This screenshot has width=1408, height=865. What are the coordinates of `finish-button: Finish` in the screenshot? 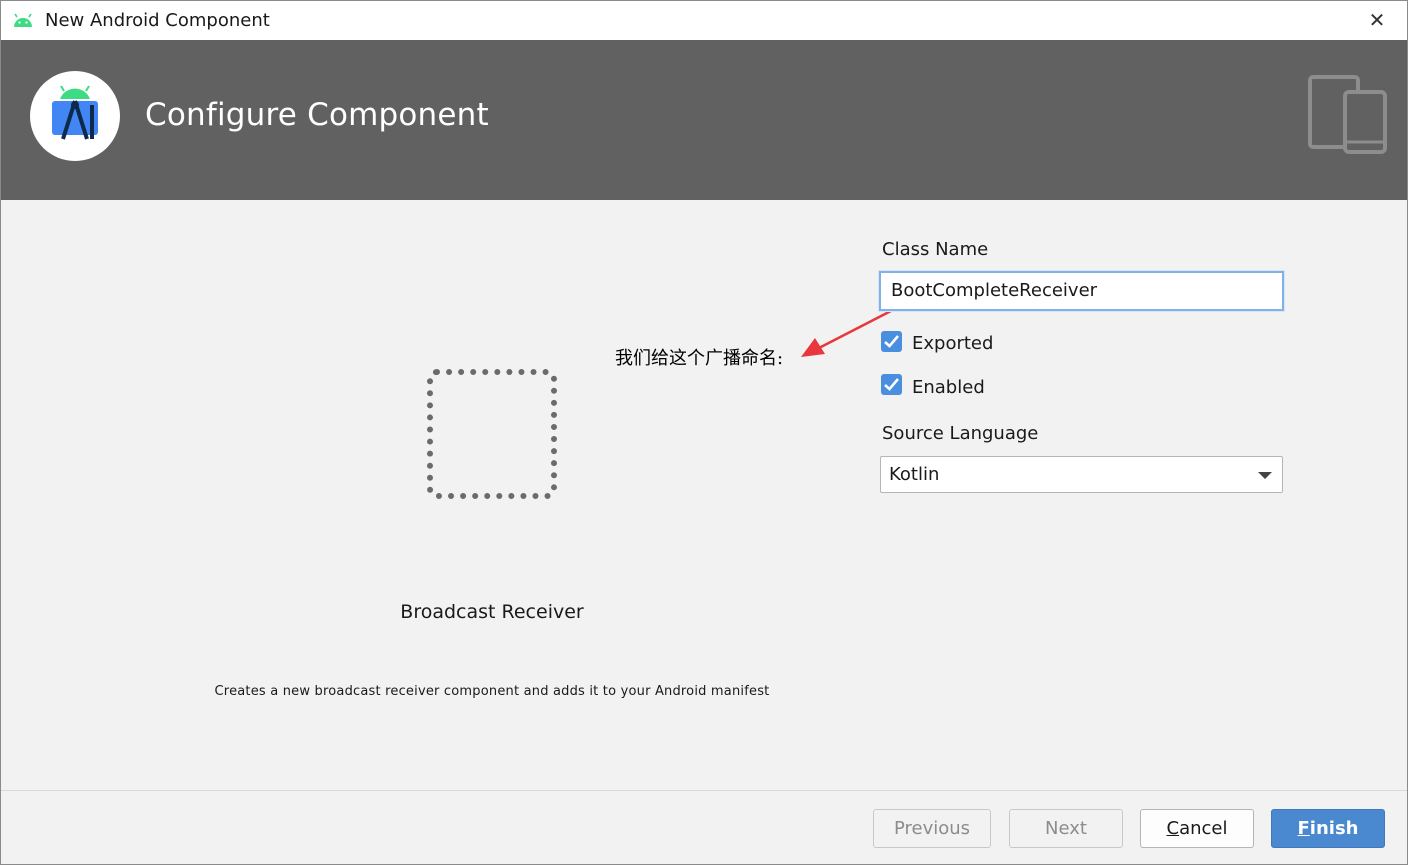 It's located at (1328, 828).